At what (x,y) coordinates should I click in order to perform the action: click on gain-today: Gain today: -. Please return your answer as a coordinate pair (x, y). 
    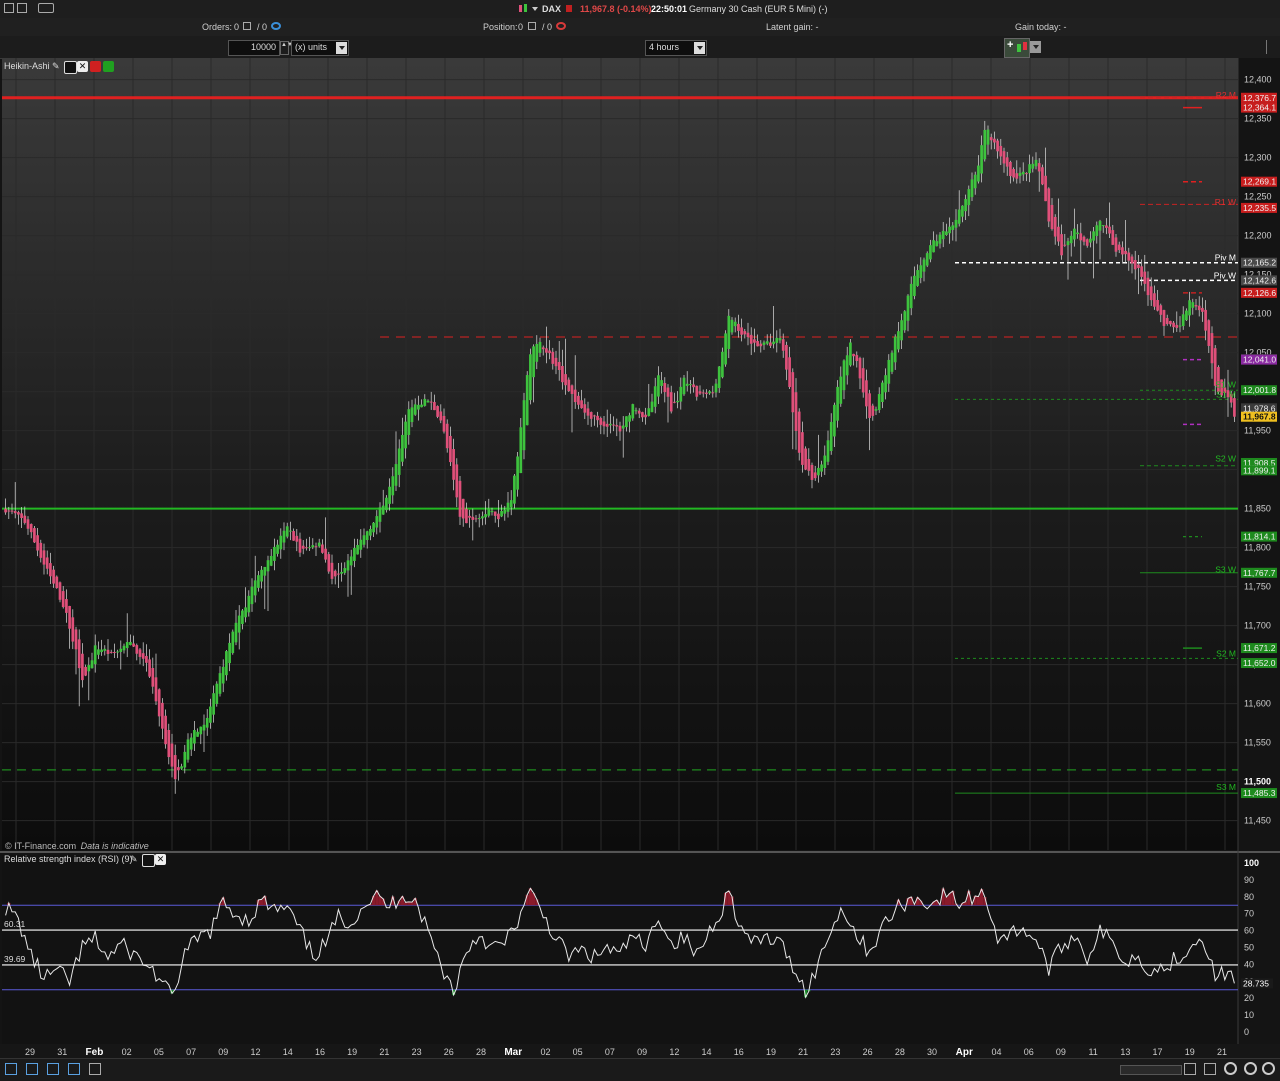
    Looking at the image, I should click on (1041, 27).